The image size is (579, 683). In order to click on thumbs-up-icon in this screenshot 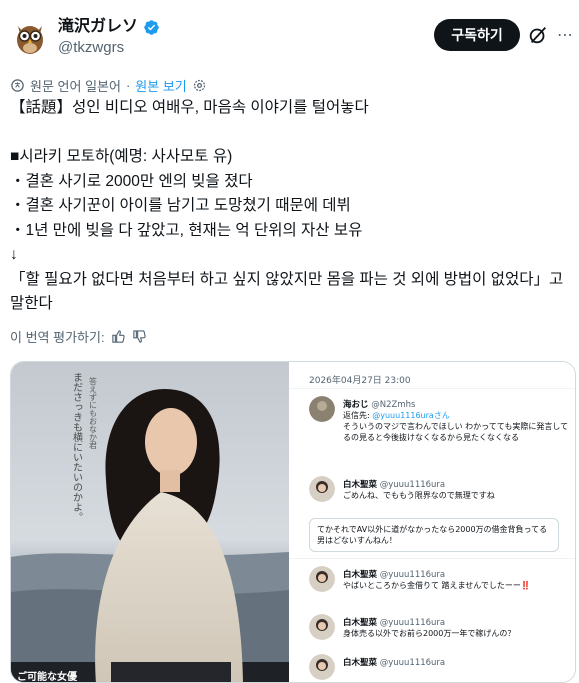, I will do `click(118, 336)`.